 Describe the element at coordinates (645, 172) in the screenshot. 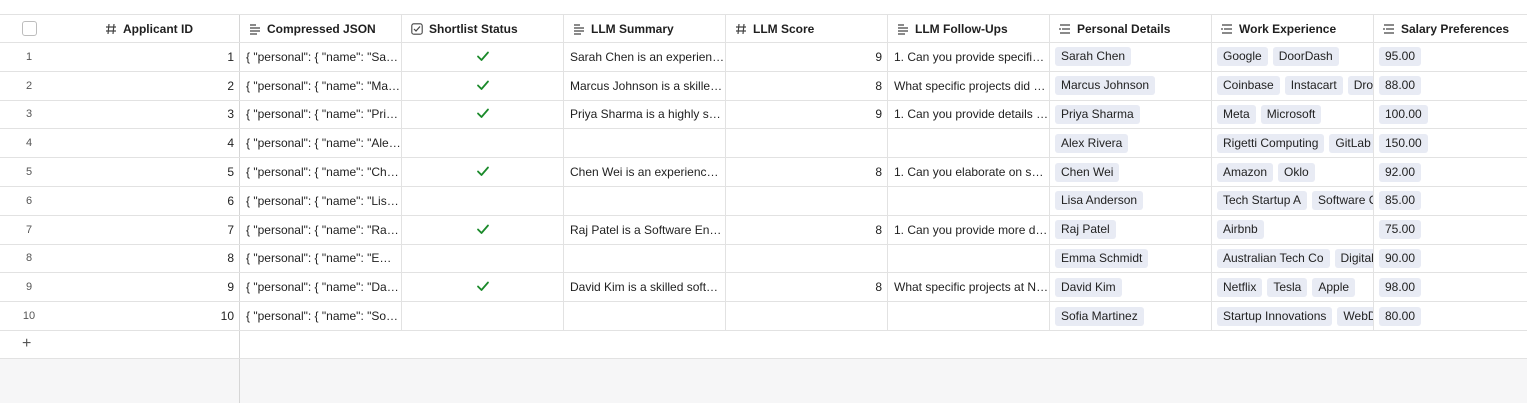

I see `cell-llm-summary: Chen Wei is an experienced engineer` at that location.